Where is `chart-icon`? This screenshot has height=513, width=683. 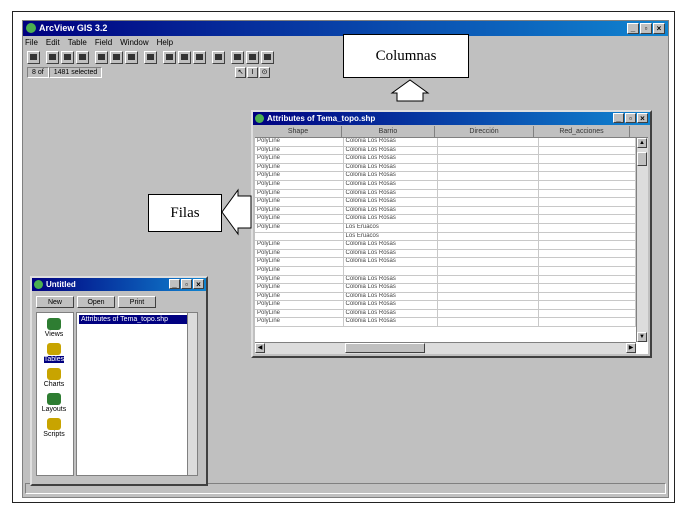 chart-icon is located at coordinates (218, 57).